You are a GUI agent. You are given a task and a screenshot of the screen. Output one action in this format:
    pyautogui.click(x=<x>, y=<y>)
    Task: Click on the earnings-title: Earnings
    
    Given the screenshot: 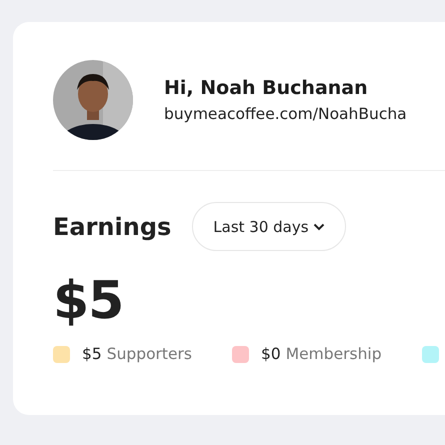 What is the action you would take?
    pyautogui.click(x=112, y=226)
    